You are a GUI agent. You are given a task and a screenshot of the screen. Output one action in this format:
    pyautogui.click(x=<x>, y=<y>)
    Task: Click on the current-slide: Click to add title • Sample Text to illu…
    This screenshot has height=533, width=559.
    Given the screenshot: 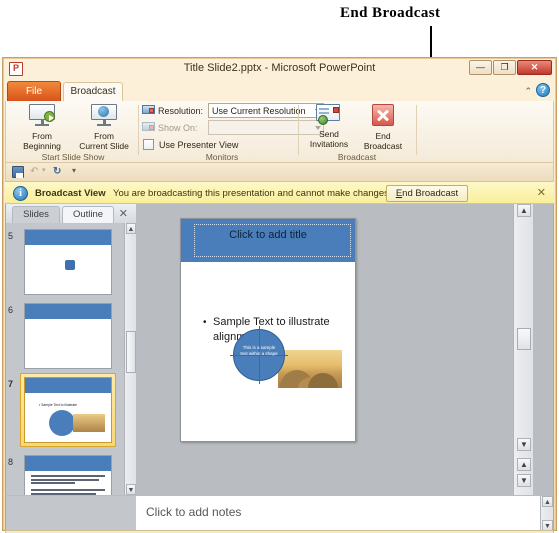 What is the action you would take?
    pyautogui.click(x=268, y=330)
    